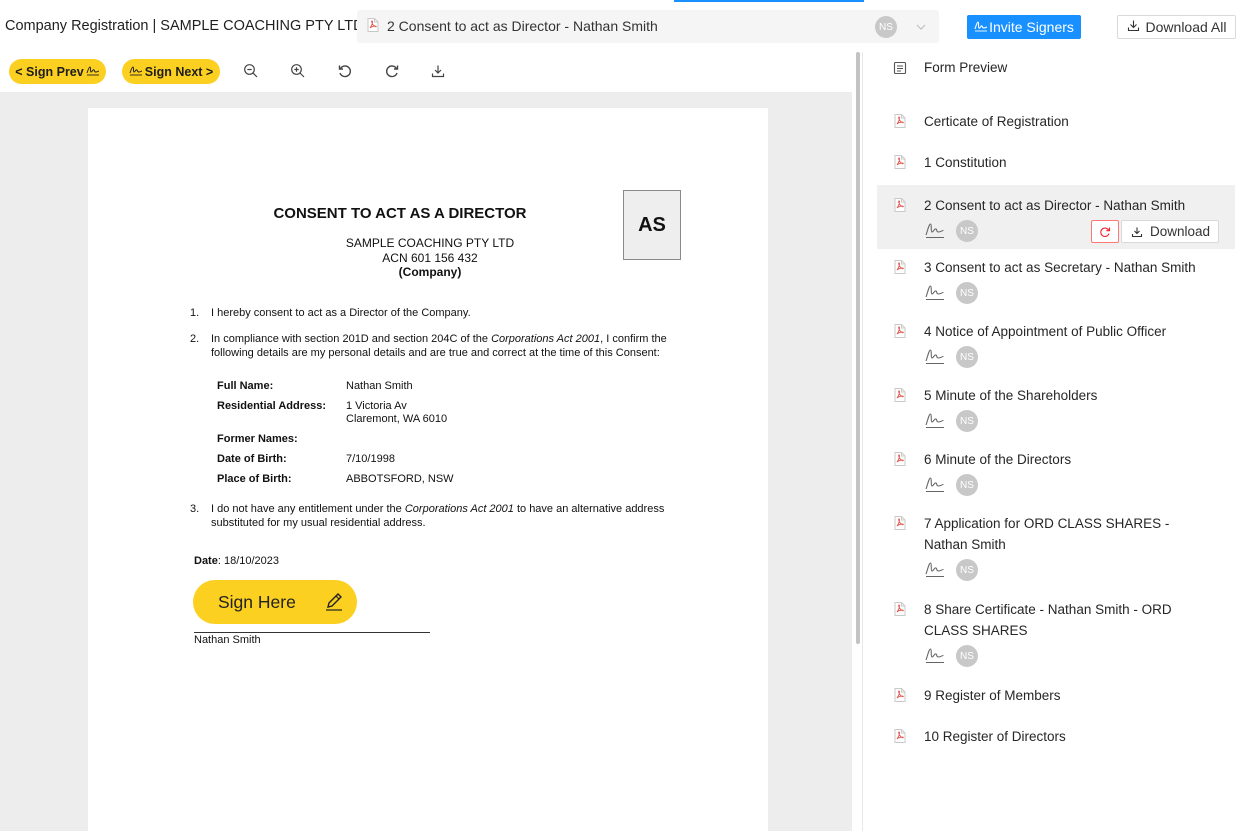  I want to click on sidebar-item: 1 Constitution, so click(1056, 166).